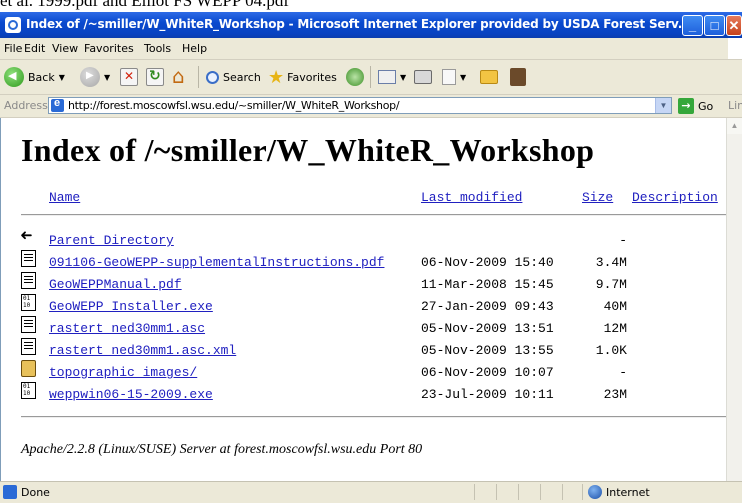 The image size is (742, 503). I want to click on home-icon, so click(181, 76).